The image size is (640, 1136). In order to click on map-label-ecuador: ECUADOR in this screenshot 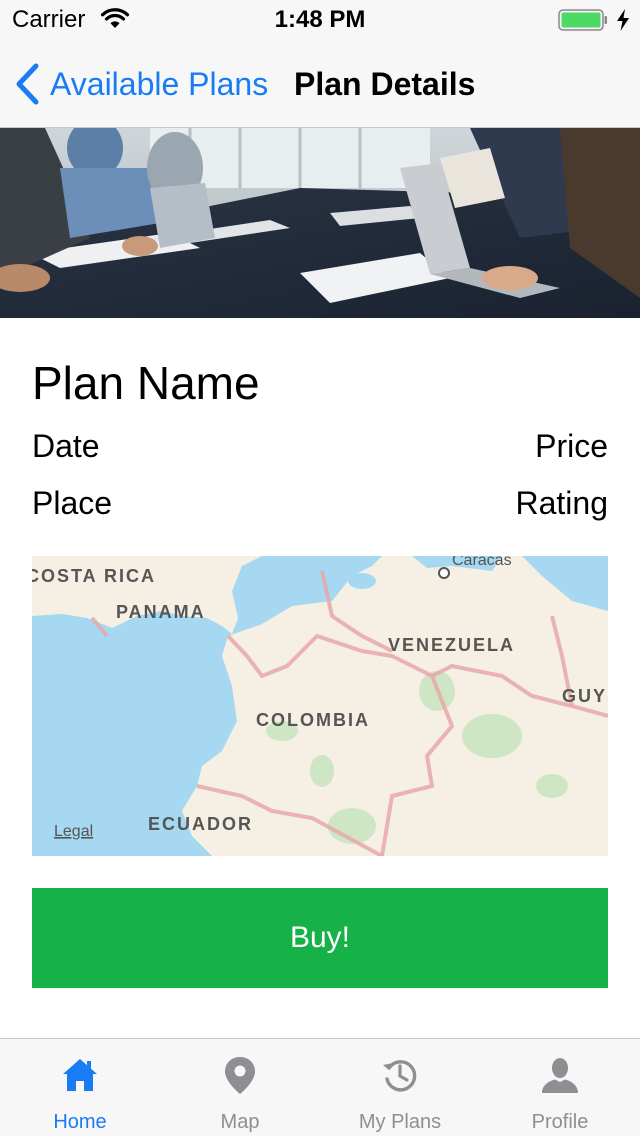, I will do `click(200, 824)`.